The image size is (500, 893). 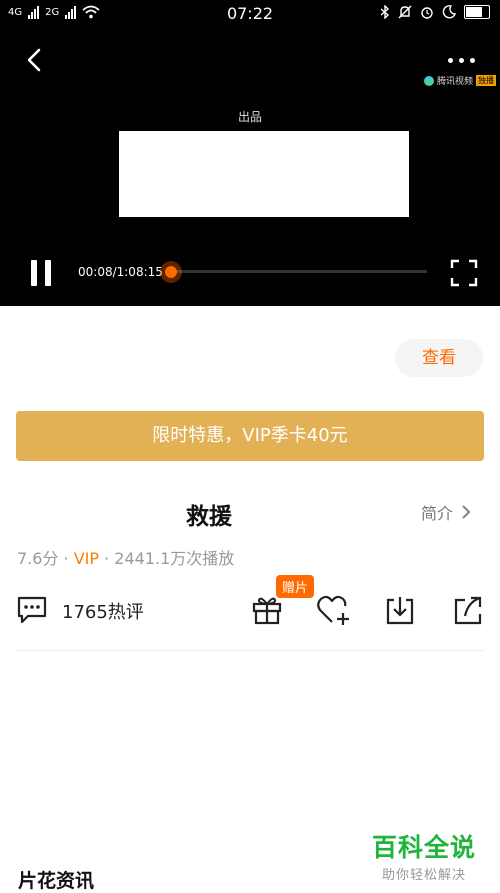 I want to click on intro-link: 简介, so click(x=446, y=512).